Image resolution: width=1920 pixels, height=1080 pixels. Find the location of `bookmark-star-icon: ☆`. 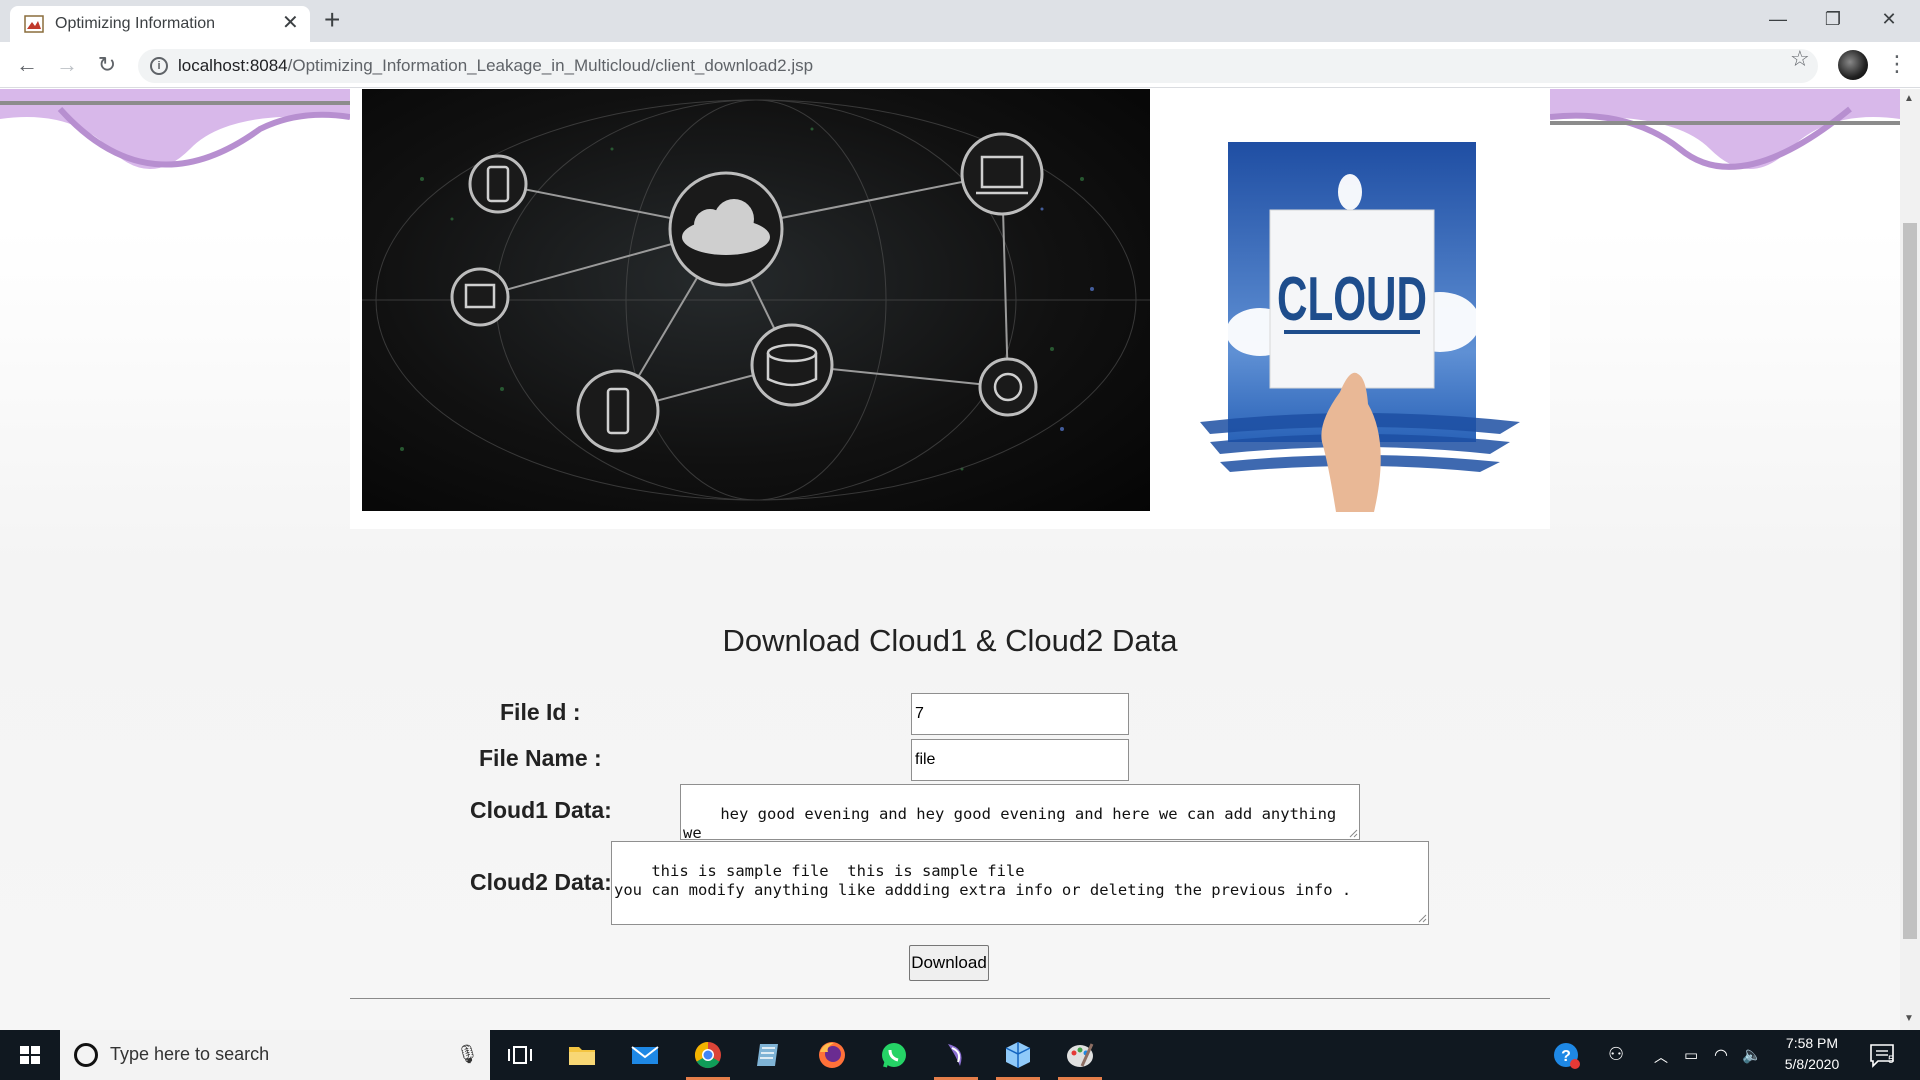

bookmark-star-icon: ☆ is located at coordinates (1800, 59).